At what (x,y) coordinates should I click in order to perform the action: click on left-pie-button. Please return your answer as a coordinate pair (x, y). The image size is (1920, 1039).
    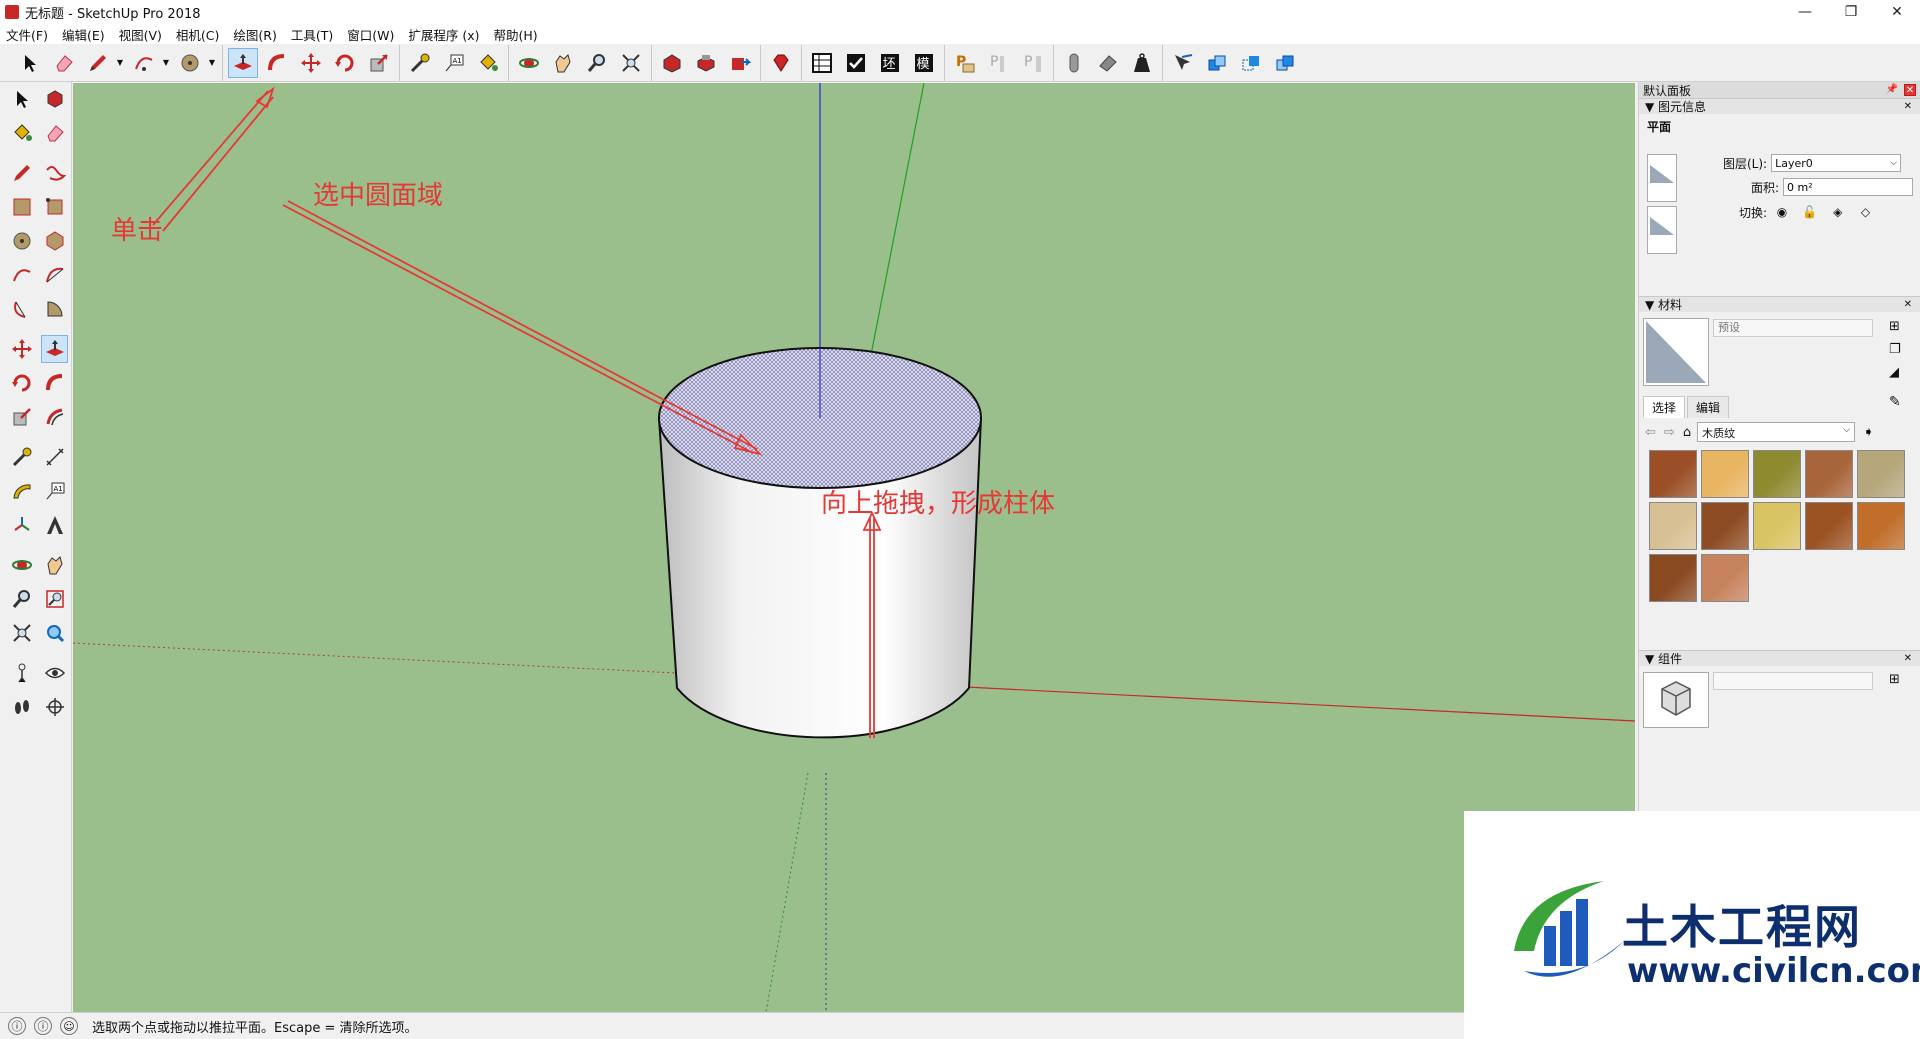
    Looking at the image, I should click on (54, 309).